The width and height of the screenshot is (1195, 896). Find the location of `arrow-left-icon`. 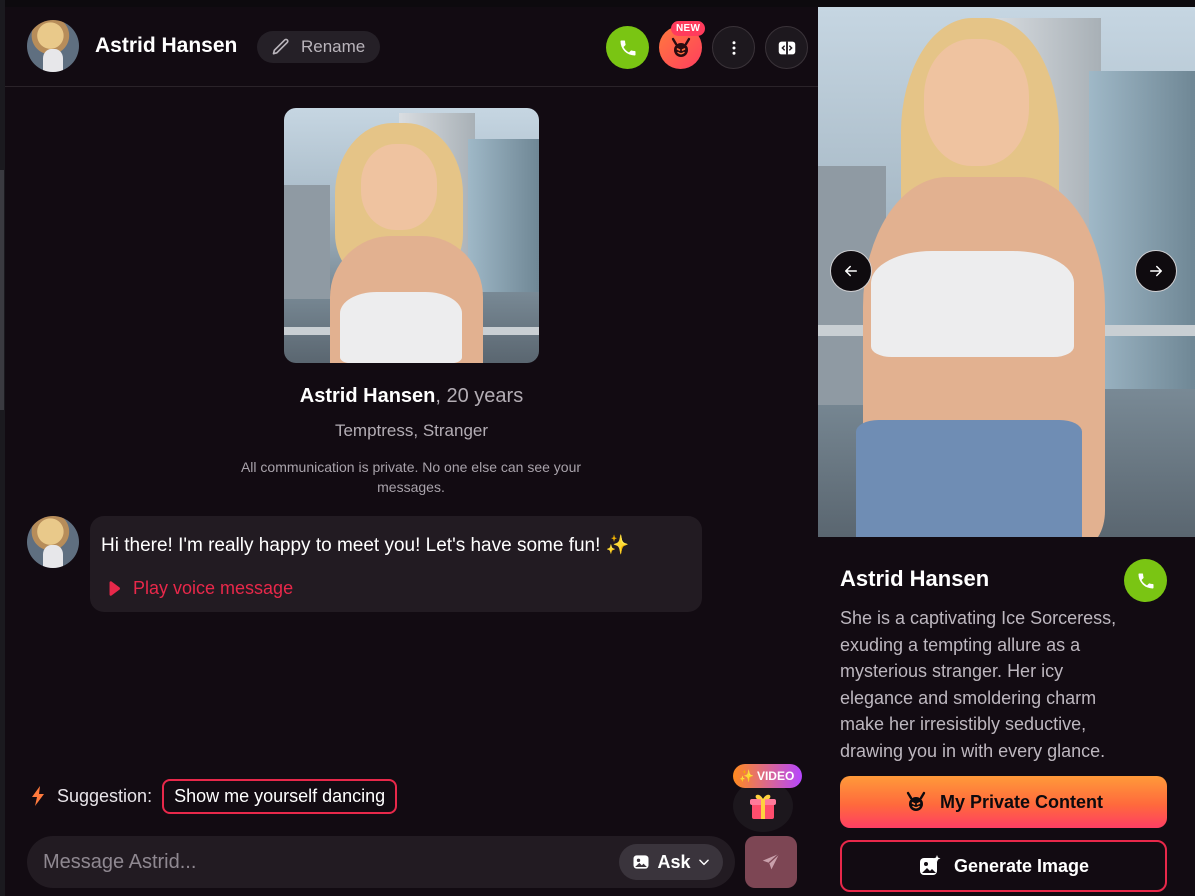

arrow-left-icon is located at coordinates (851, 271).